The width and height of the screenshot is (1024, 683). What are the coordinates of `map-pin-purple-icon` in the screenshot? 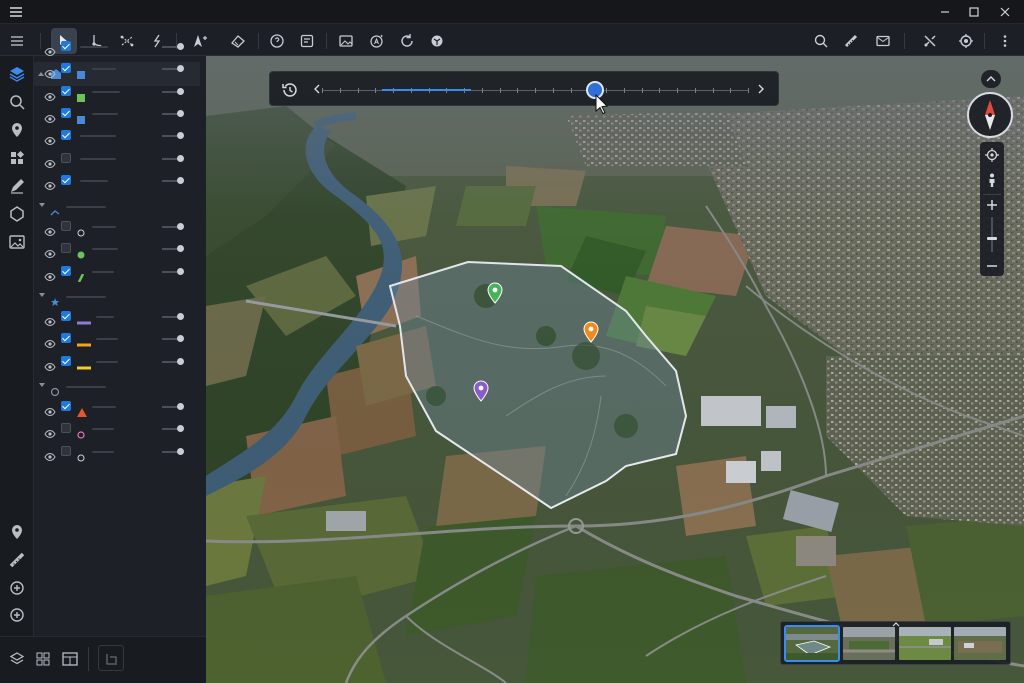 It's located at (481, 391).